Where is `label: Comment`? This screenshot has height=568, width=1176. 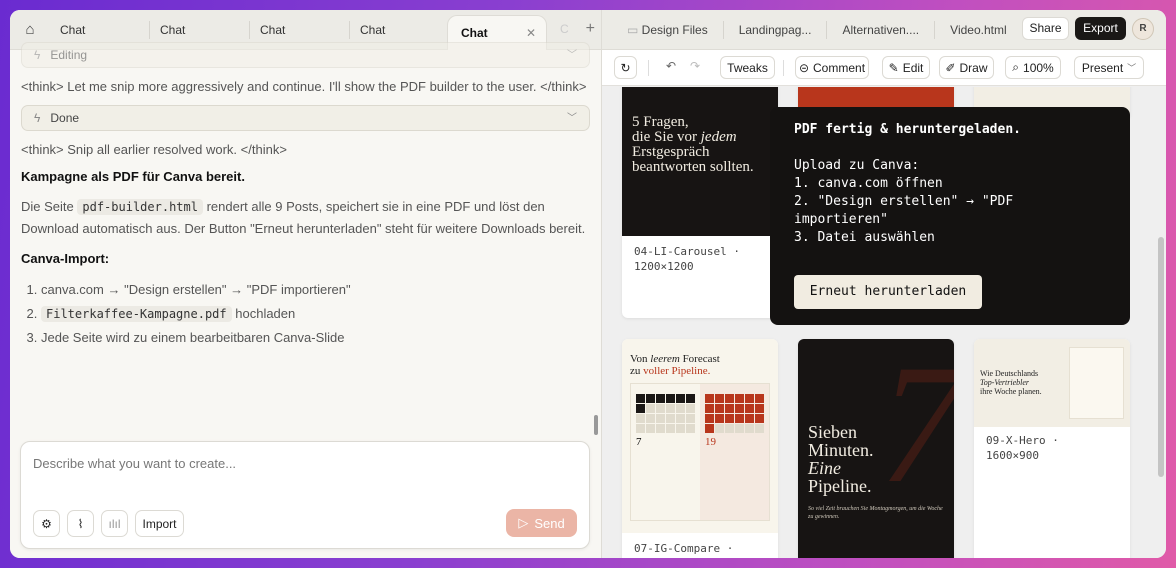 label: Comment is located at coordinates (839, 67).